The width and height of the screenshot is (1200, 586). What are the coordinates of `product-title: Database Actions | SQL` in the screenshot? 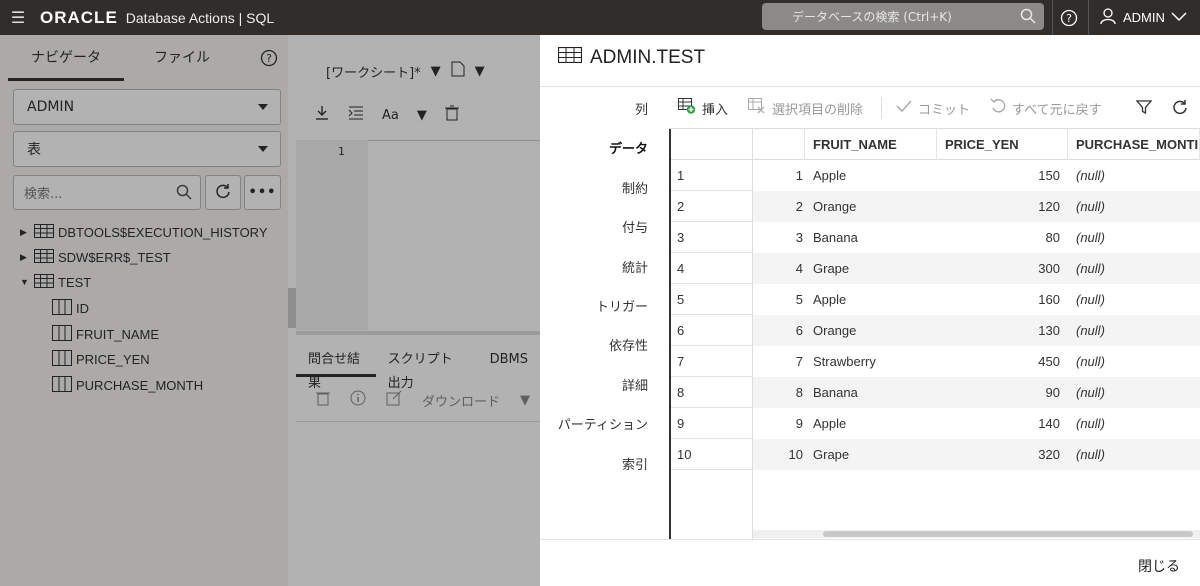 It's located at (200, 17).